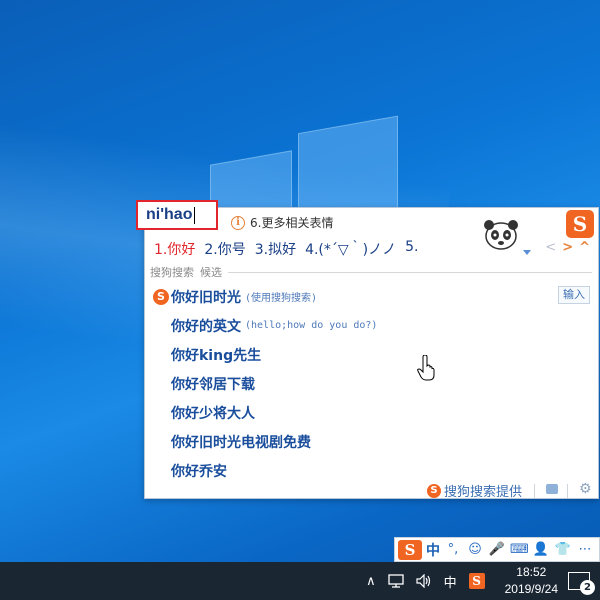  Describe the element at coordinates (426, 368) in the screenshot. I see `hand-cursor-icon` at that location.